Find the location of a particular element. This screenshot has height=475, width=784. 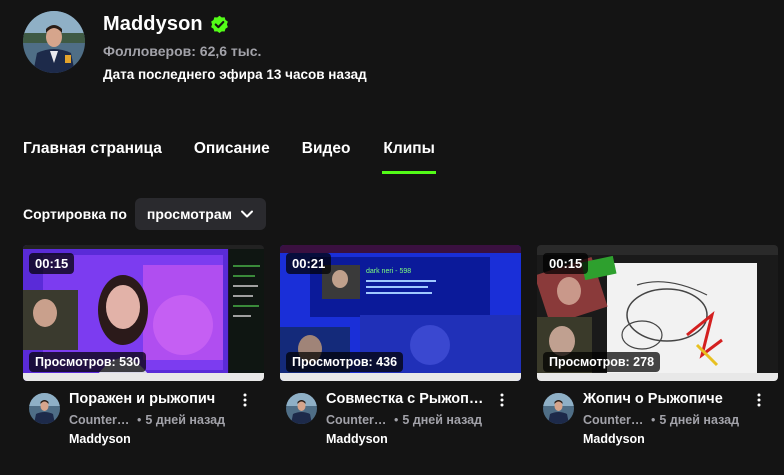

sort-selected-value: просмотрам is located at coordinates (189, 214).